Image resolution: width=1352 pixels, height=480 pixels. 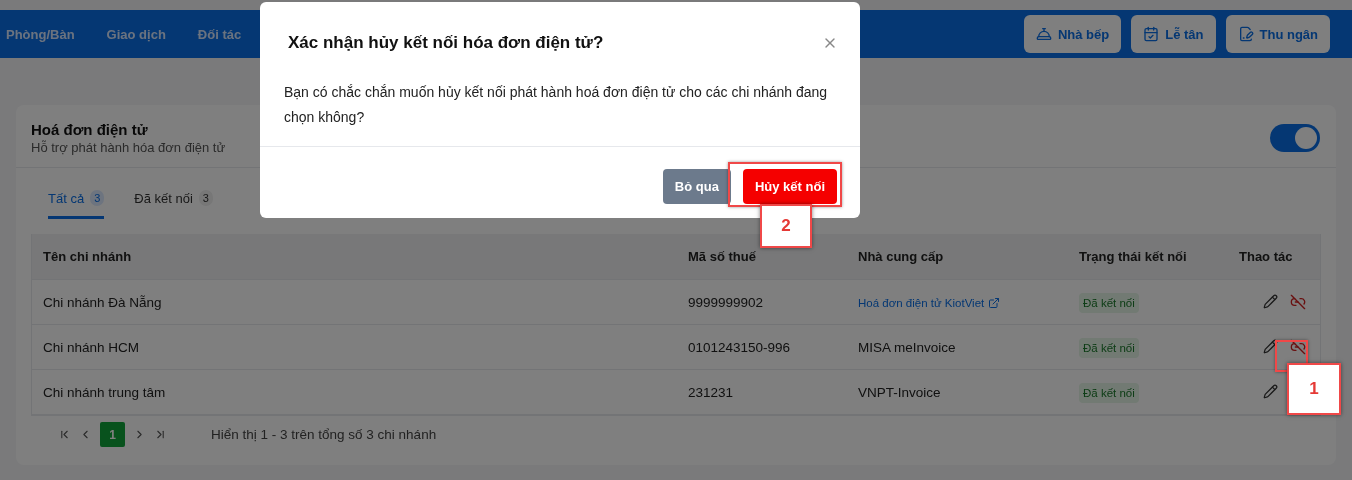 I want to click on last-page-icon, so click(x=160, y=434).